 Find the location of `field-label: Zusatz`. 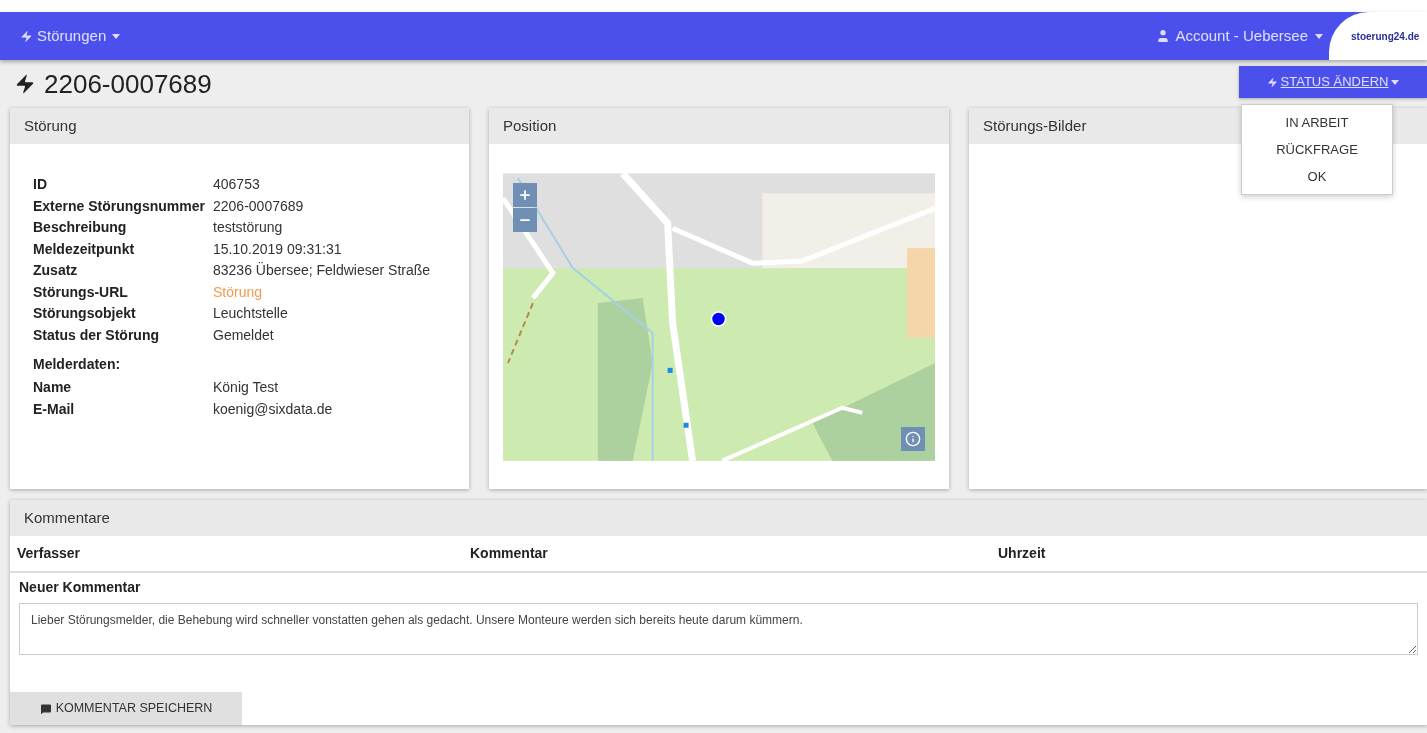

field-label: Zusatz is located at coordinates (56, 271).